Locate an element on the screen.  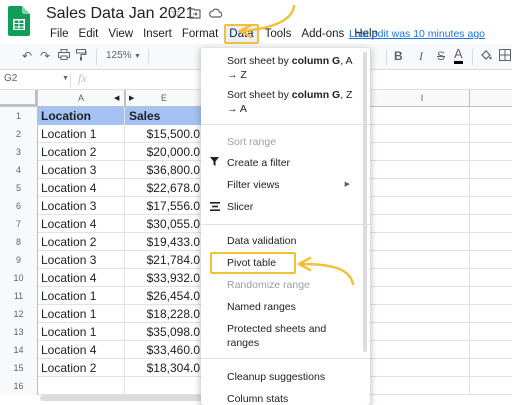
column-header-j is located at coordinates (491, 98).